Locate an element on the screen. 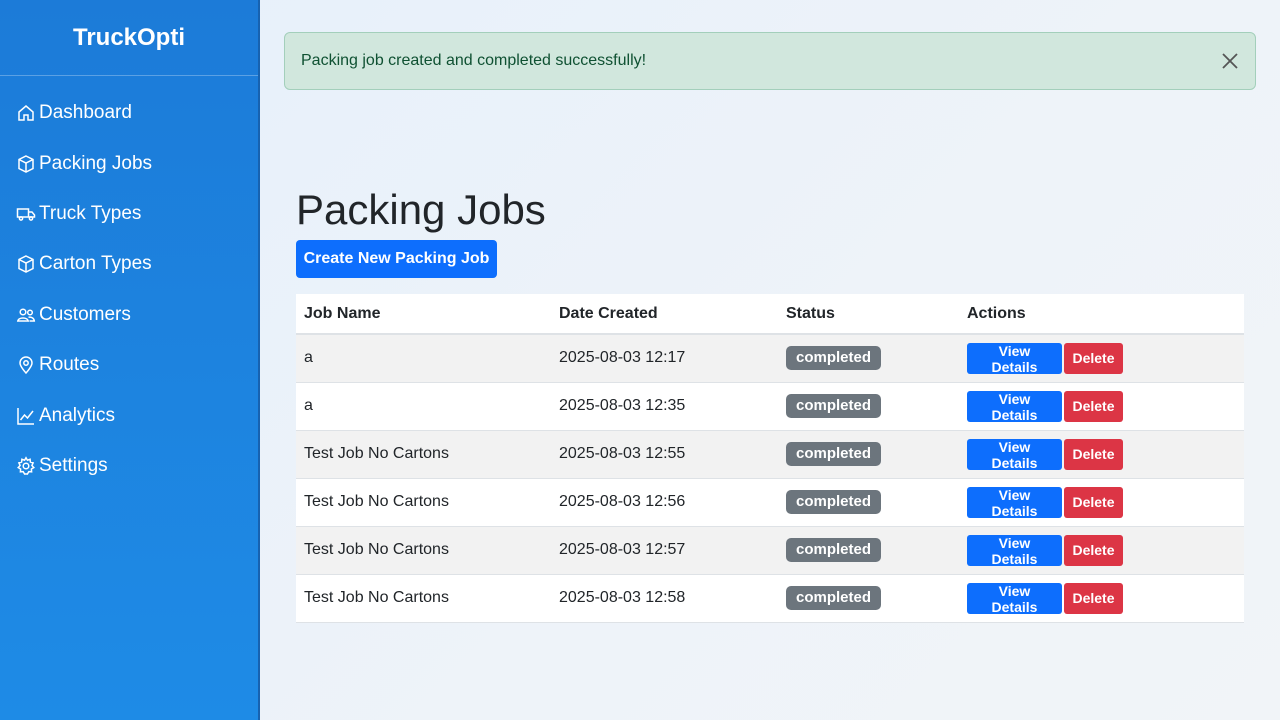  truck-icon is located at coordinates (26, 214).